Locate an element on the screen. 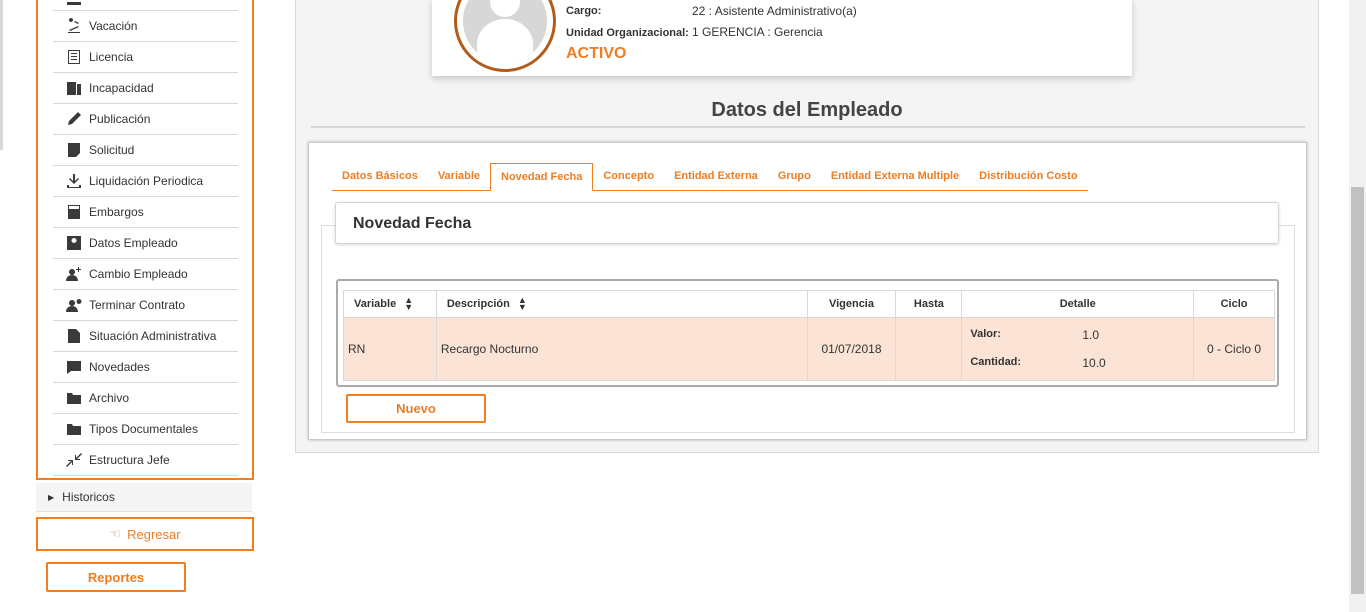  menu-item-vacacion: Vacación is located at coordinates (145, 26).